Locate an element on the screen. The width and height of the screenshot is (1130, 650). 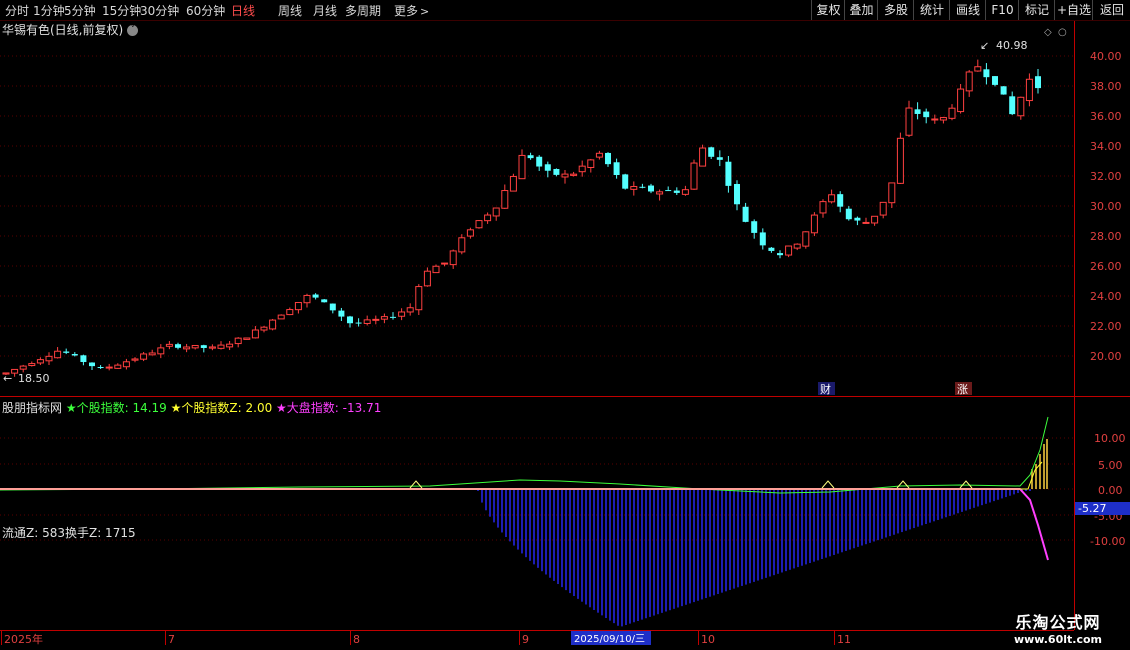
event-badges: 财 涨 is located at coordinates (895, 389).